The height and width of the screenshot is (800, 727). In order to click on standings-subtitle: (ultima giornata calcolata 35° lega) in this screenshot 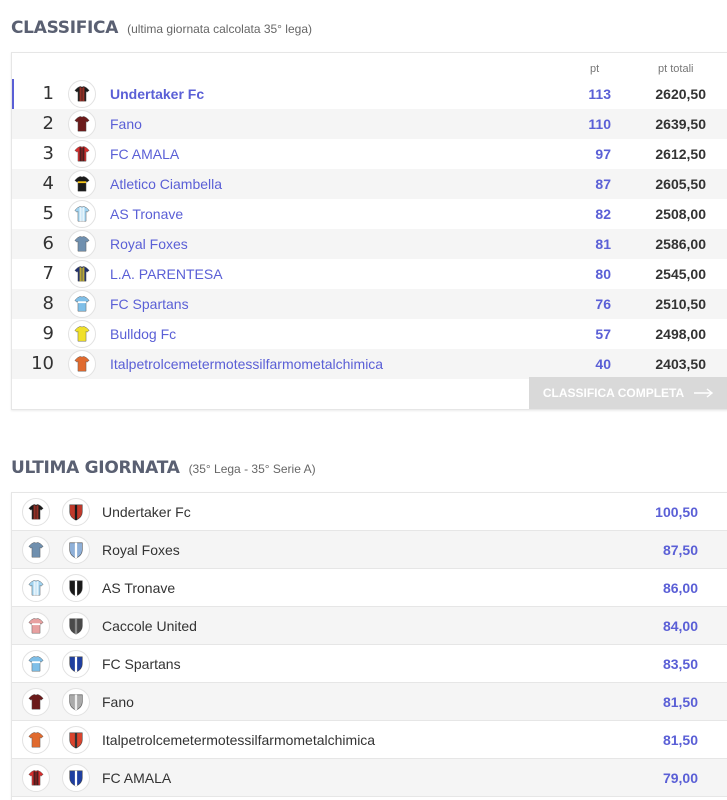, I will do `click(219, 29)`.